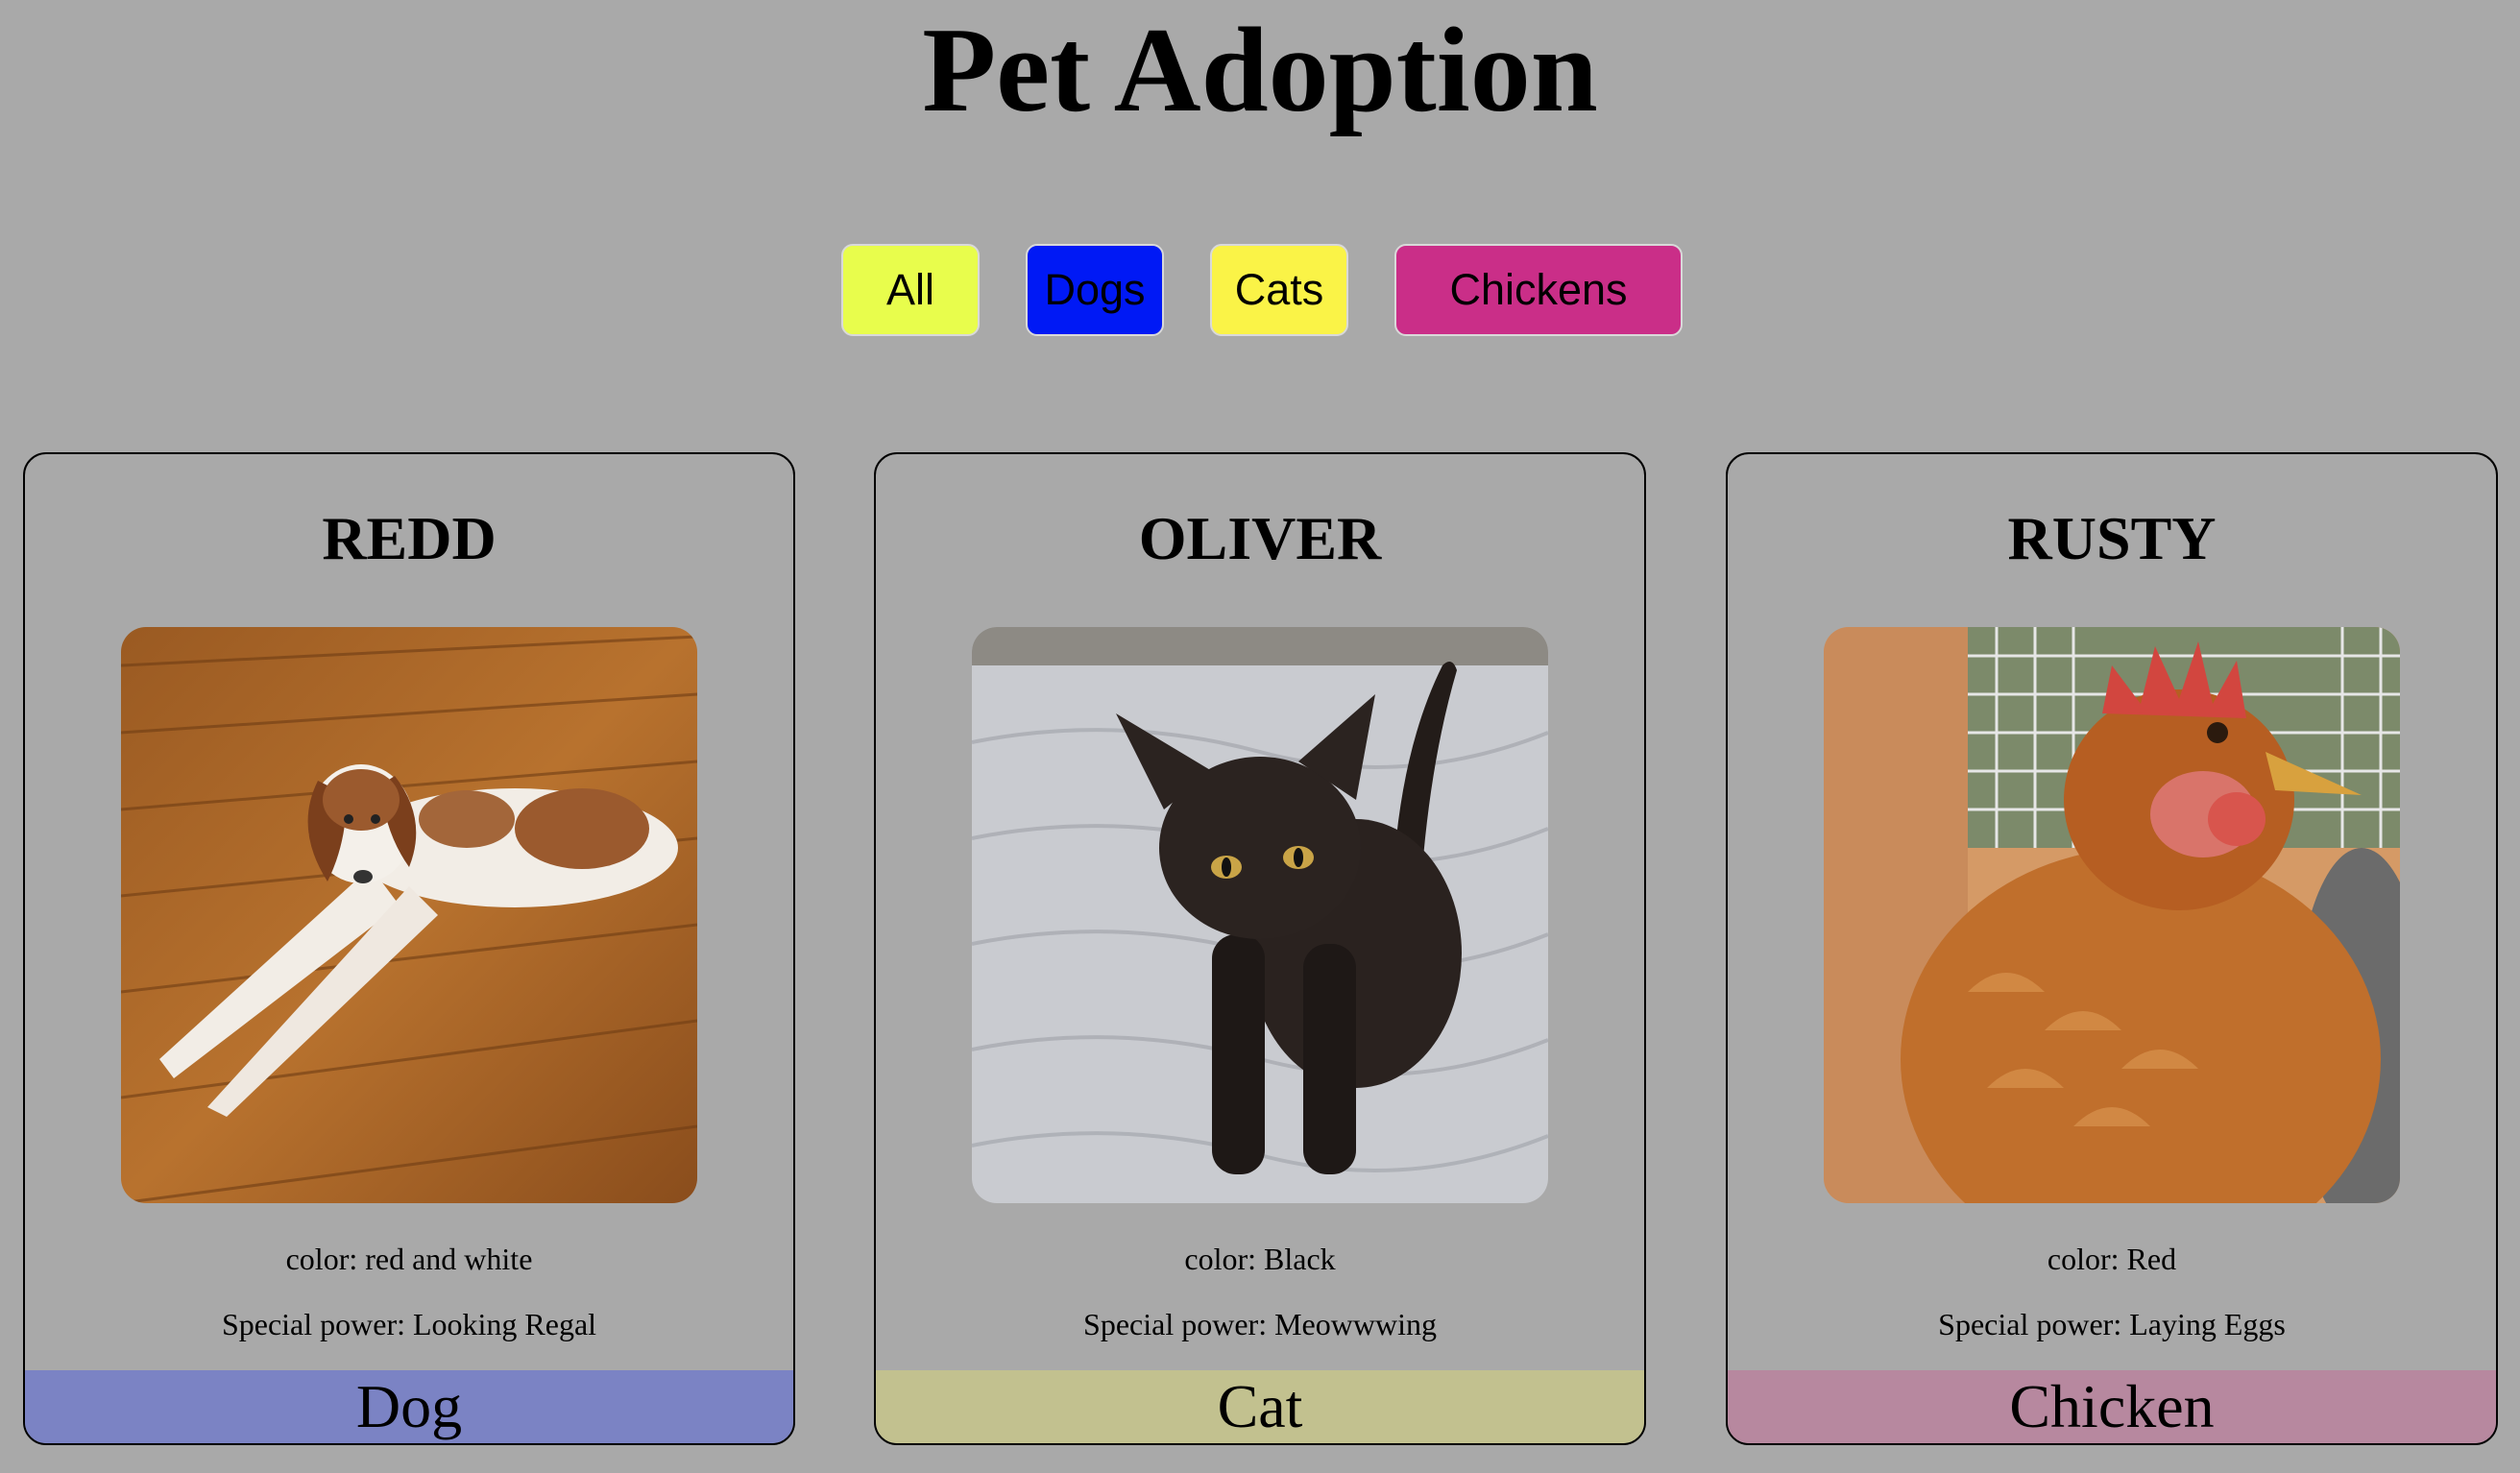 The width and height of the screenshot is (2520, 1473). I want to click on filter-all-button: All, so click(910, 290).